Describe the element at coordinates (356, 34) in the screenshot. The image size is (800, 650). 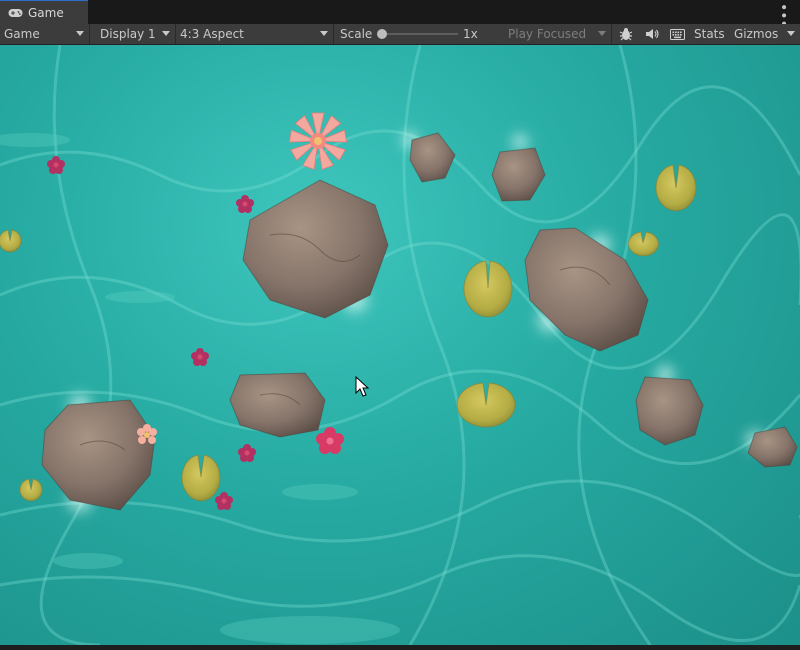
I see `scale-label: Scale` at that location.